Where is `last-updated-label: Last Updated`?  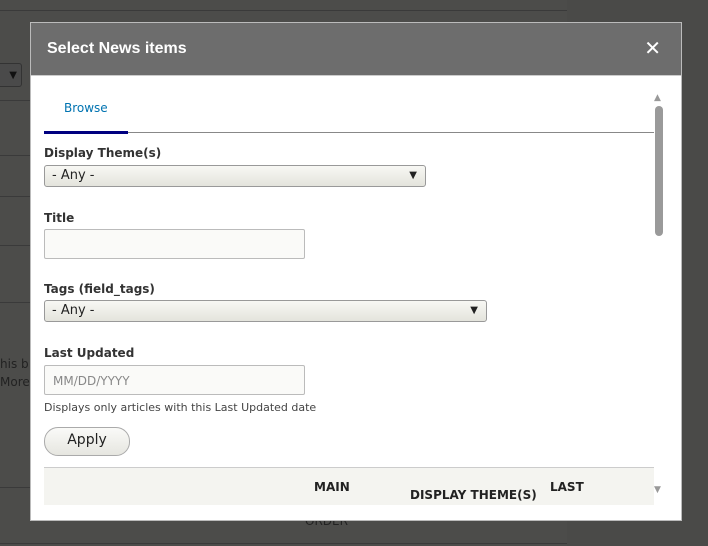
last-updated-label: Last Updated is located at coordinates (89, 353).